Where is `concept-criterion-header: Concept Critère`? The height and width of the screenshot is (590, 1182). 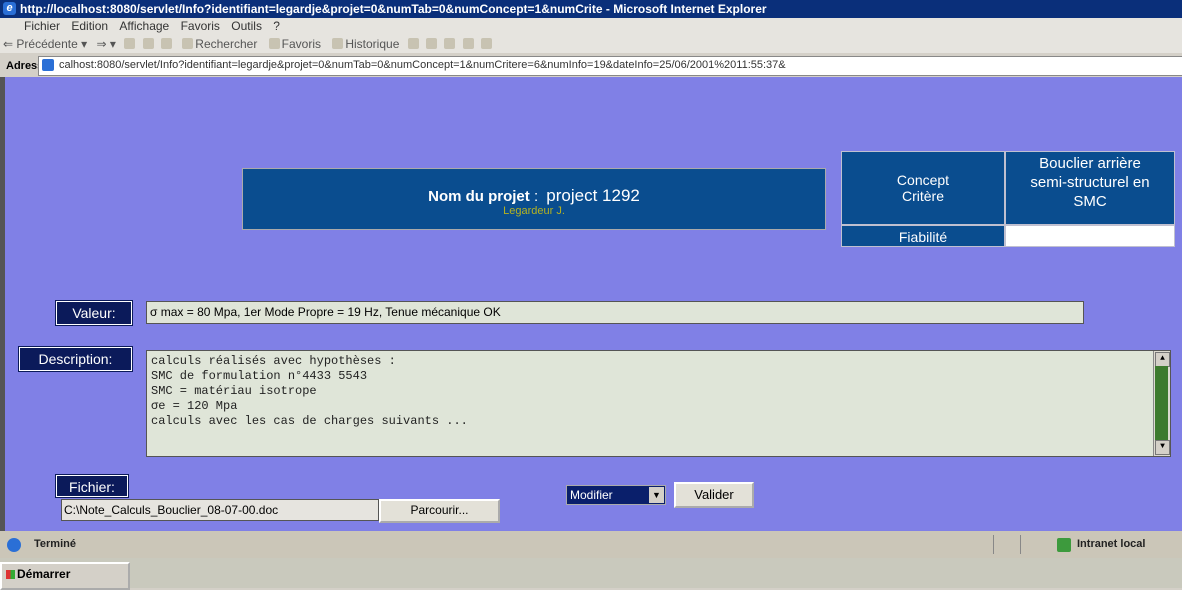
concept-criterion-header: Concept Critère is located at coordinates (923, 188).